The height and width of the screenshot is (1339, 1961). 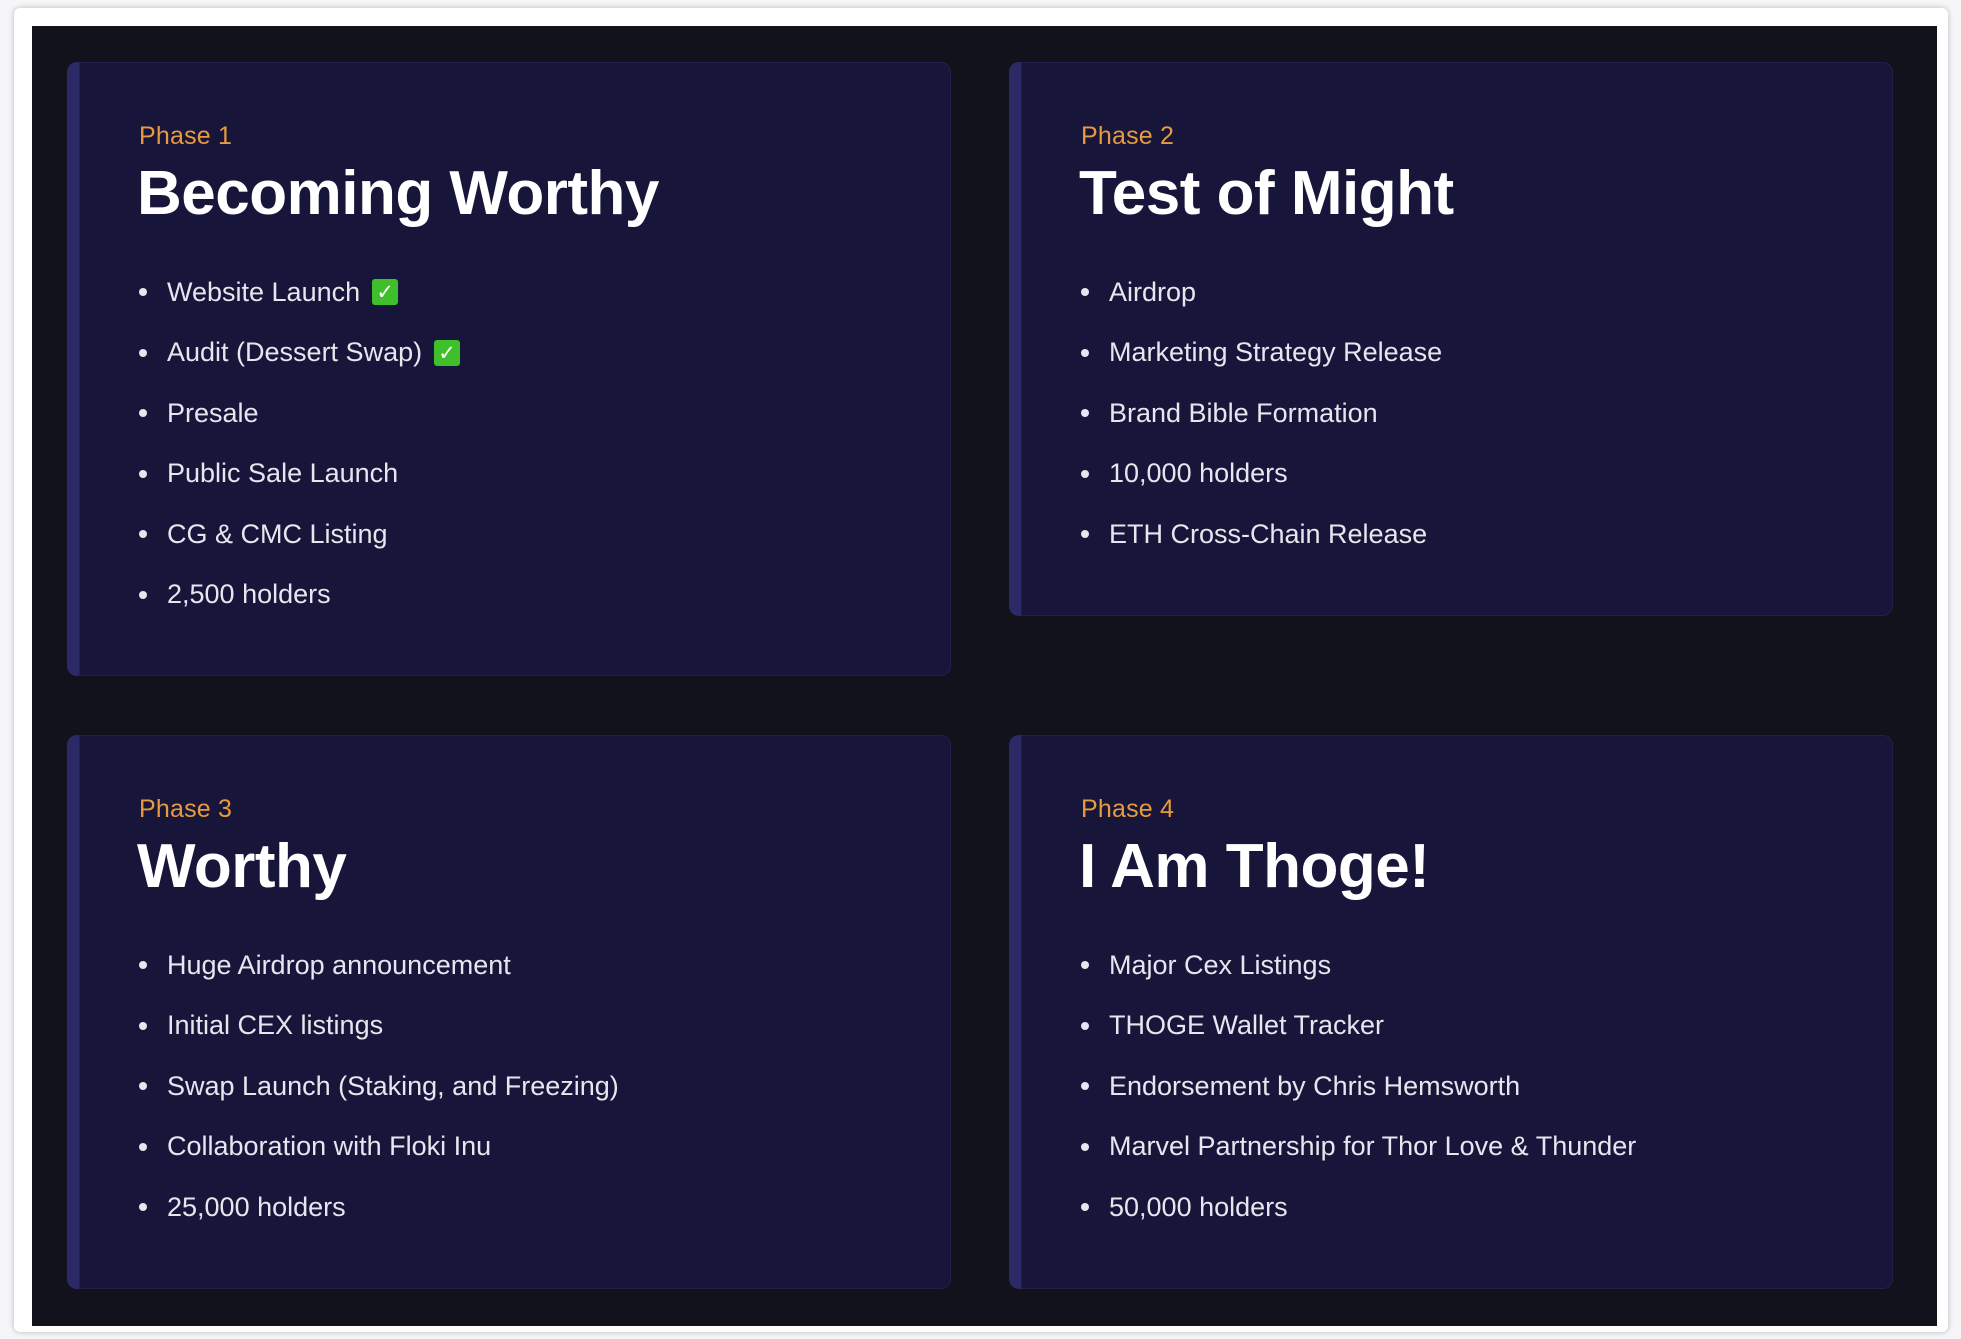 What do you see at coordinates (1220, 964) in the screenshot?
I see `list-item-text: Major Cex Listings` at bounding box center [1220, 964].